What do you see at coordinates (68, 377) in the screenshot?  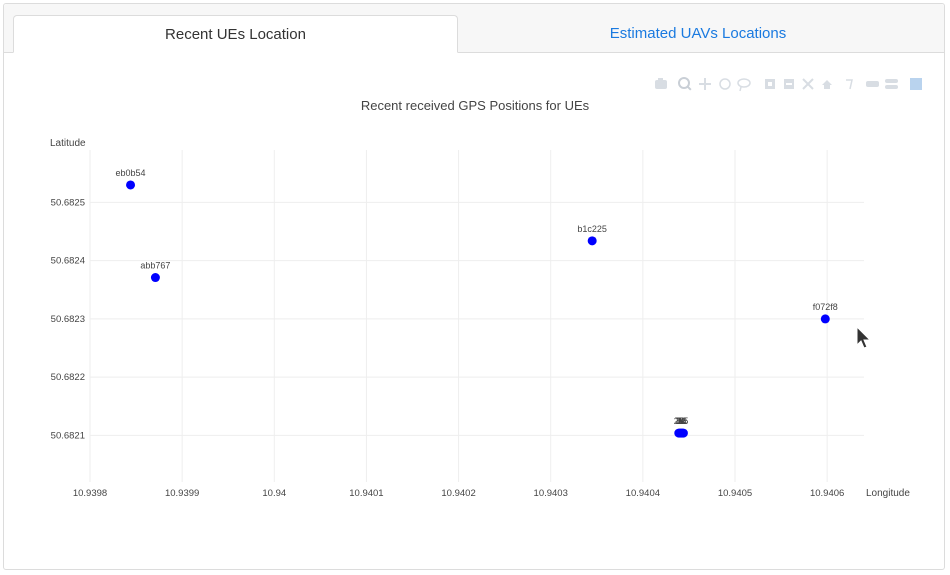 I see `y-tick-label: 50.6822` at bounding box center [68, 377].